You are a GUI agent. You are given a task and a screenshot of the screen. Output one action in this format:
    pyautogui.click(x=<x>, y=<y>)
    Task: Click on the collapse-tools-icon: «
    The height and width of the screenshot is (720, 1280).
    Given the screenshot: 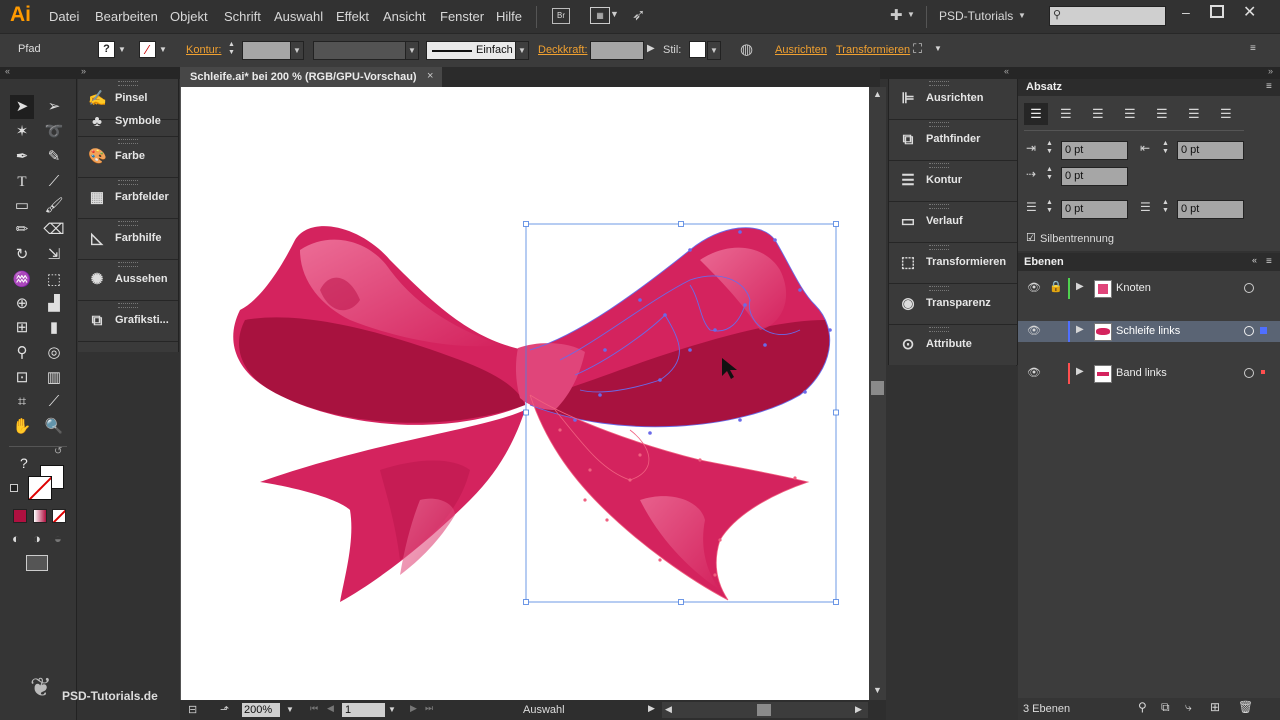 What is the action you would take?
    pyautogui.click(x=7, y=71)
    